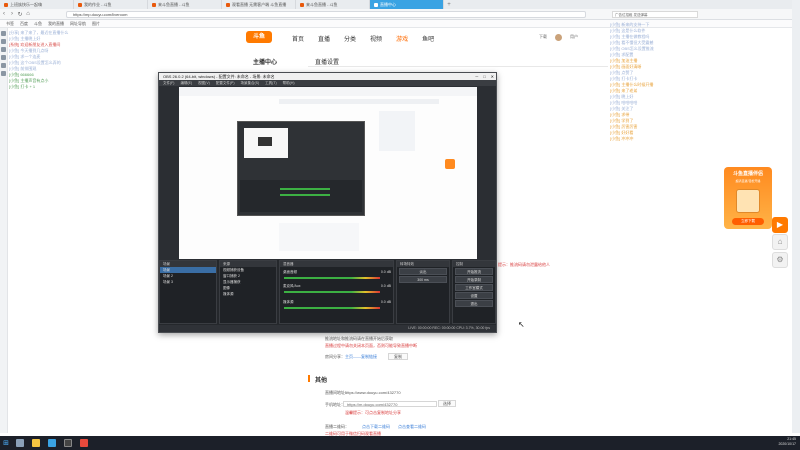 Image resolution: width=800 pixels, height=450 pixels. What do you see at coordinates (543, 37) in the screenshot?
I see `download-link: 下载` at bounding box center [543, 37].